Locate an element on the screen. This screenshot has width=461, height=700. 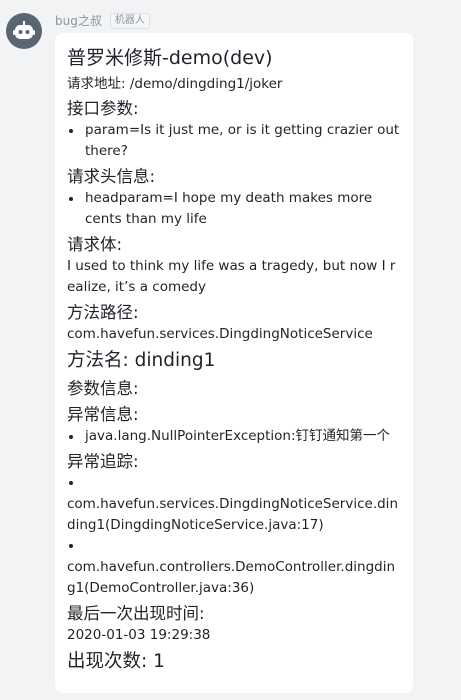
request-url-value: /demo/dingding1/joker is located at coordinates (206, 84).